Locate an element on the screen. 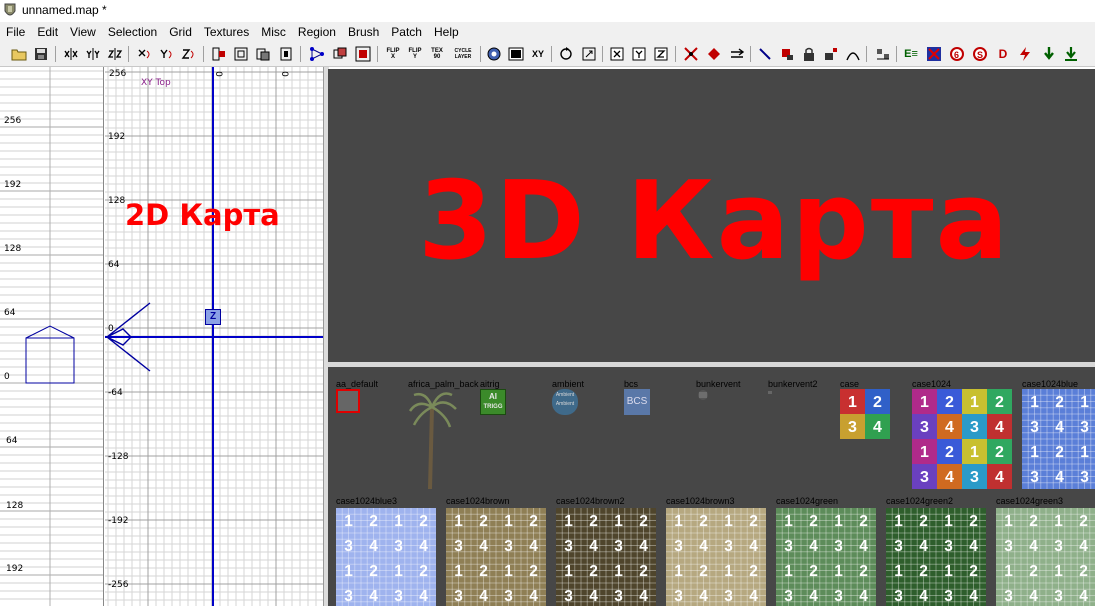 The image size is (1095, 606). select-complete-icon is located at coordinates (340, 54).